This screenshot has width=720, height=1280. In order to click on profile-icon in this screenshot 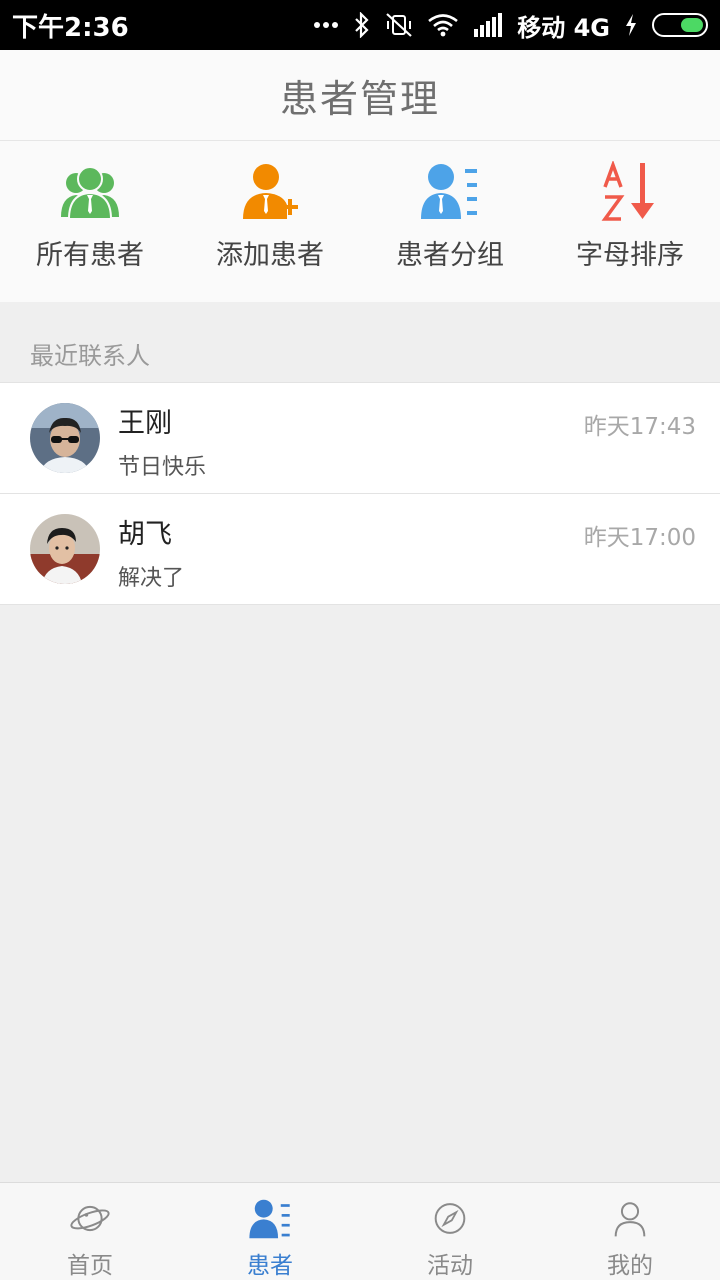, I will do `click(630, 1219)`.